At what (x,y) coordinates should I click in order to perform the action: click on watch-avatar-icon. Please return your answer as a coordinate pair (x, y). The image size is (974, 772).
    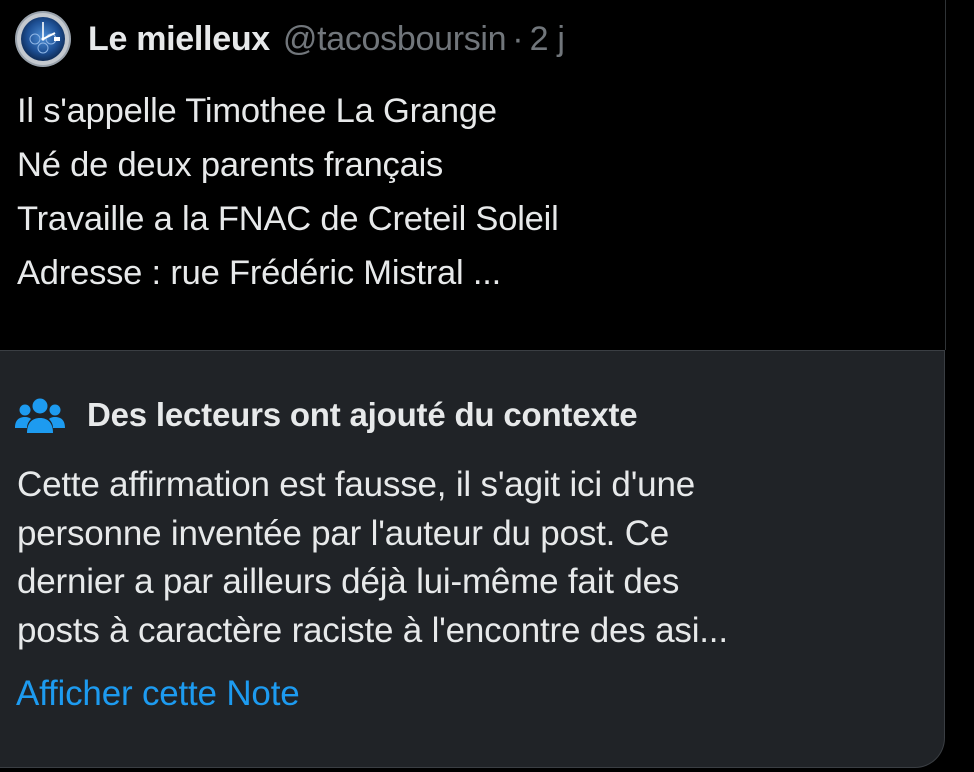
    Looking at the image, I should click on (43, 39).